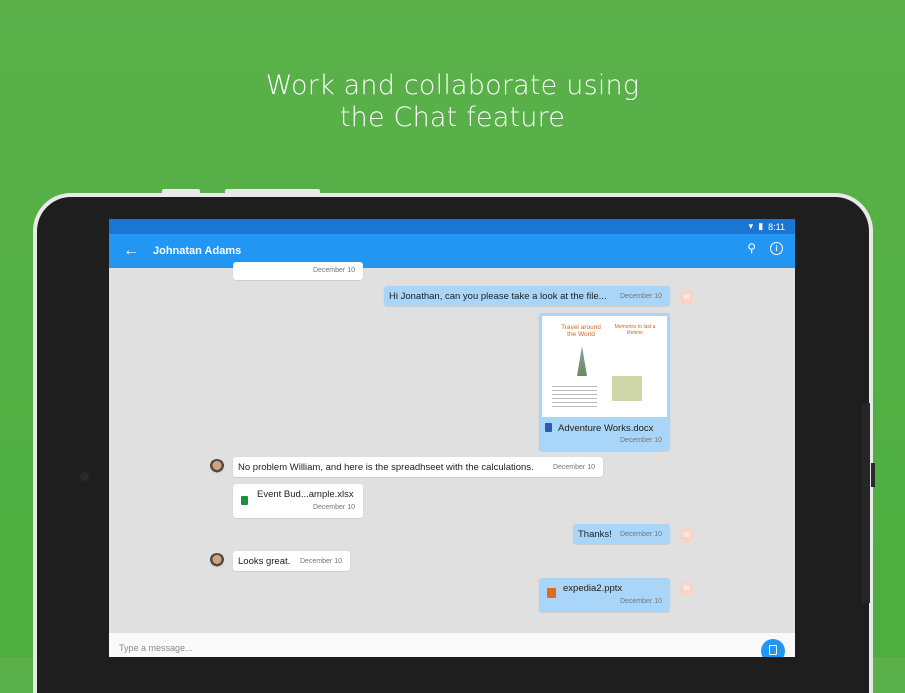 This screenshot has height=693, width=905. I want to click on message-bubble: Looks great. December 10, so click(291, 561).